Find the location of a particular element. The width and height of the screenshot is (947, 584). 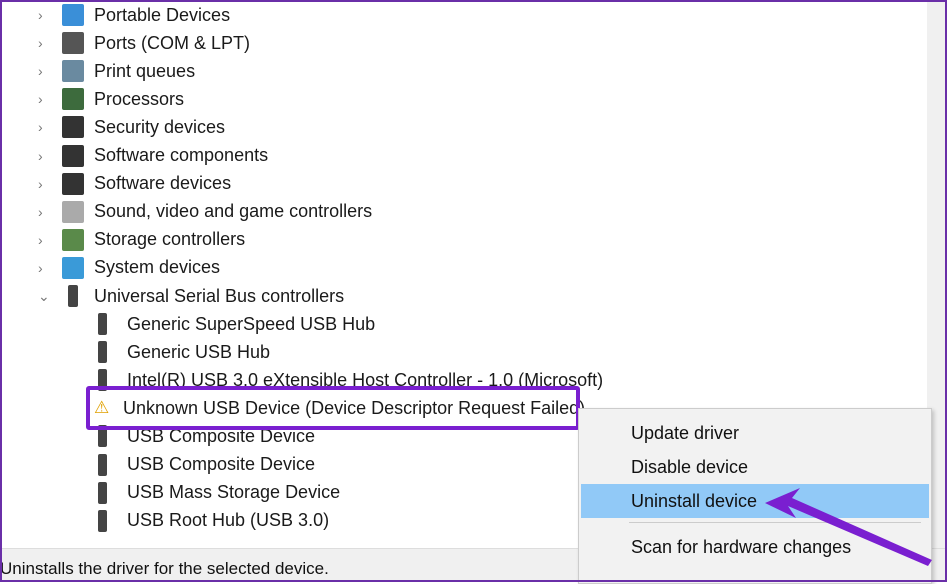

tree-item-label: Universal Serial Bus controllers is located at coordinates (219, 295).